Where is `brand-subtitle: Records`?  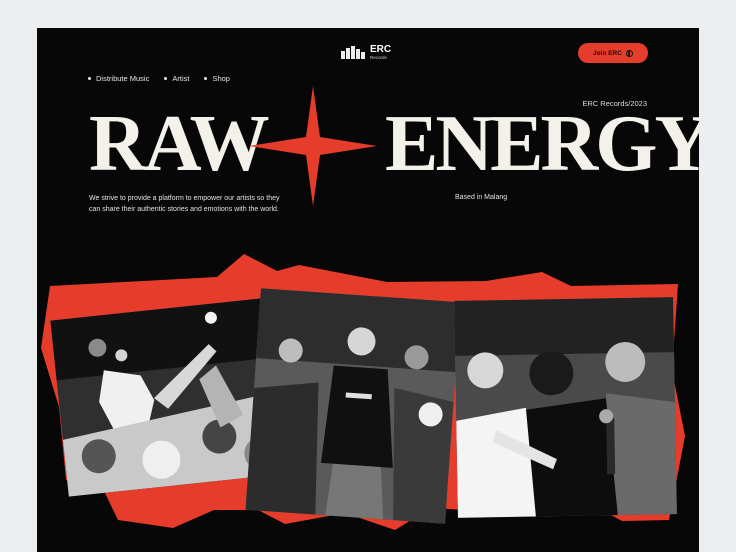
brand-subtitle: Records is located at coordinates (378, 57).